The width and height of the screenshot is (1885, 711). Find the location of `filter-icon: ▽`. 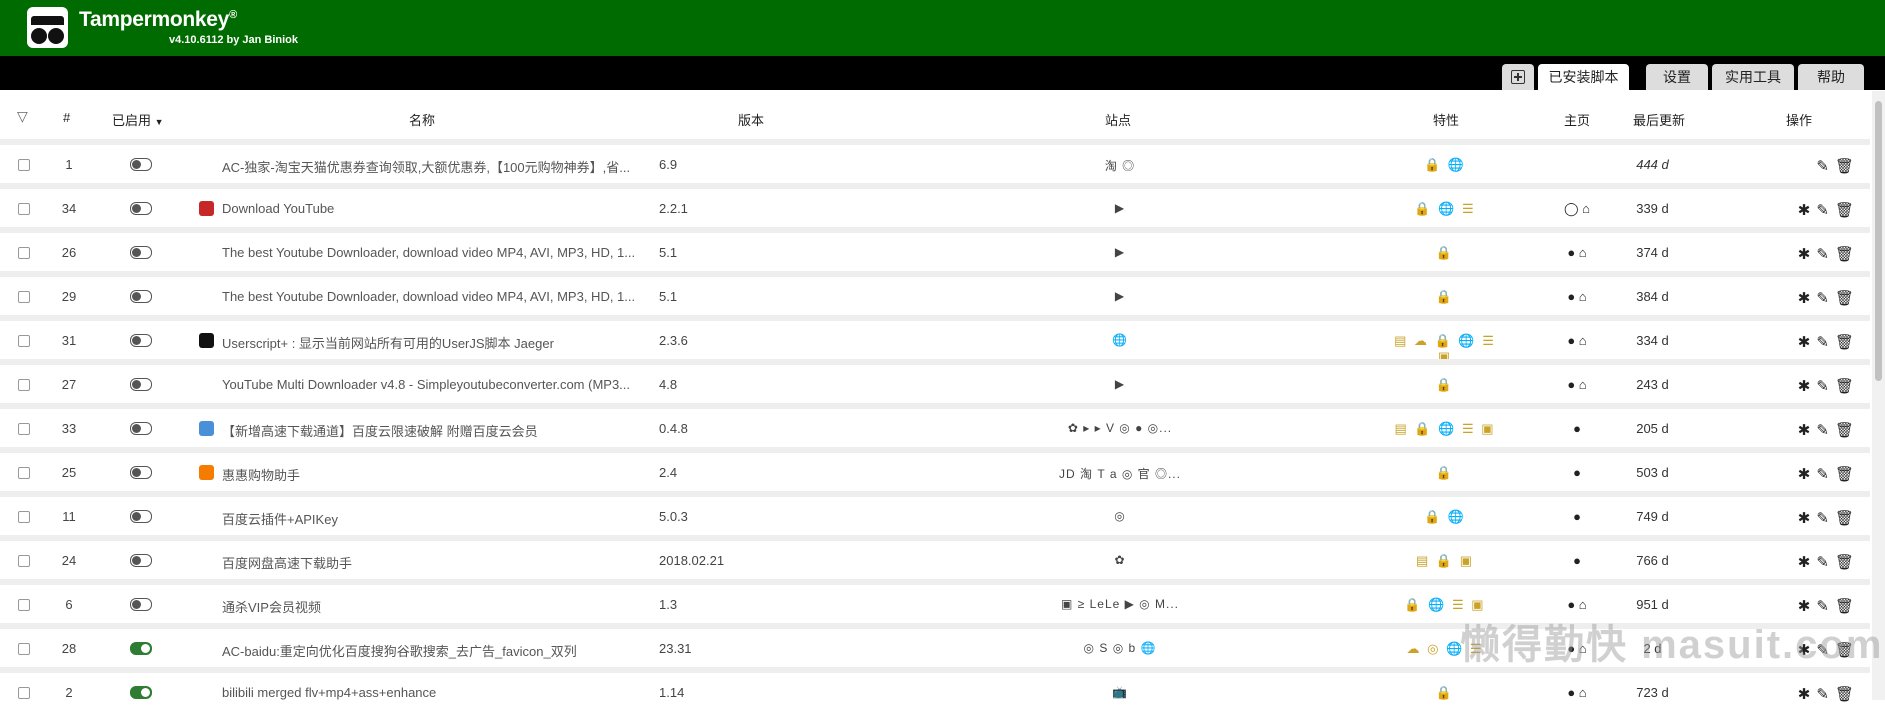

filter-icon: ▽ is located at coordinates (22, 116).